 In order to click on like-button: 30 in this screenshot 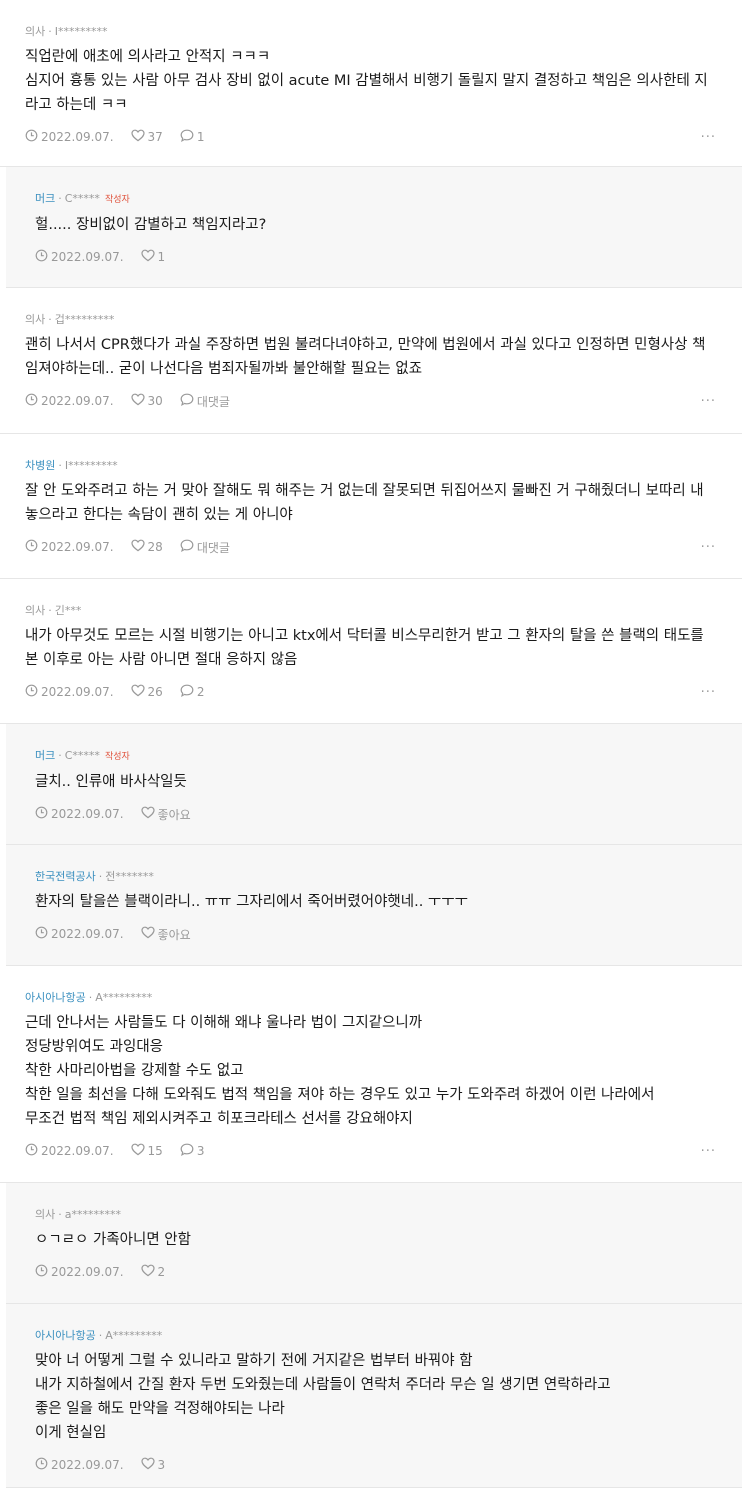, I will do `click(146, 401)`.